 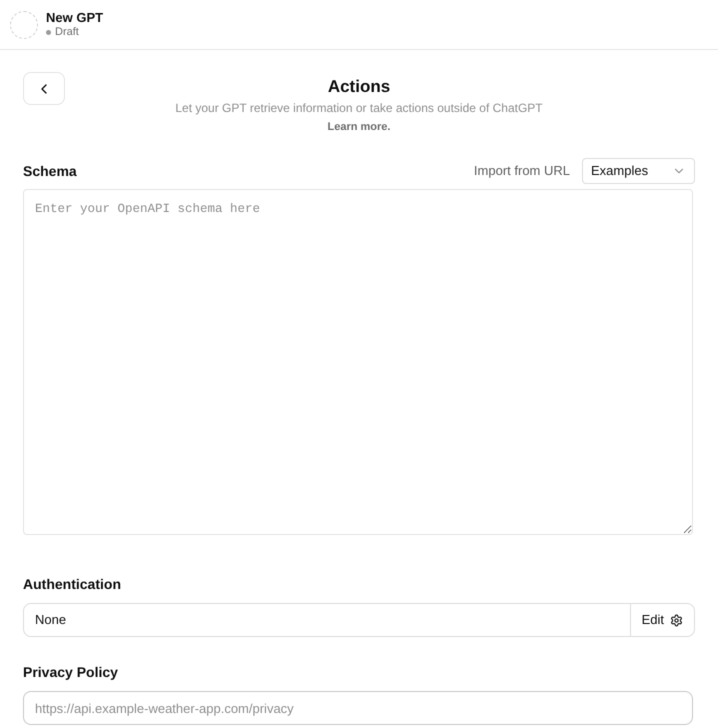 I want to click on authentication-label: Authentication, so click(x=72, y=584).